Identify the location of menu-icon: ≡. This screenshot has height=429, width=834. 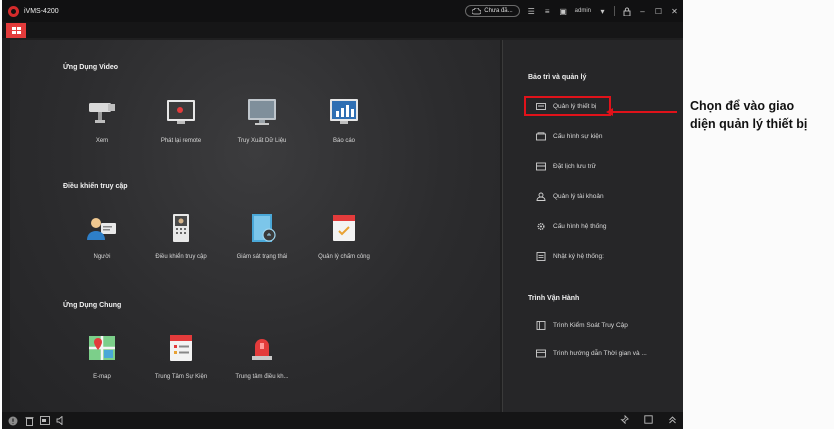
(547, 11).